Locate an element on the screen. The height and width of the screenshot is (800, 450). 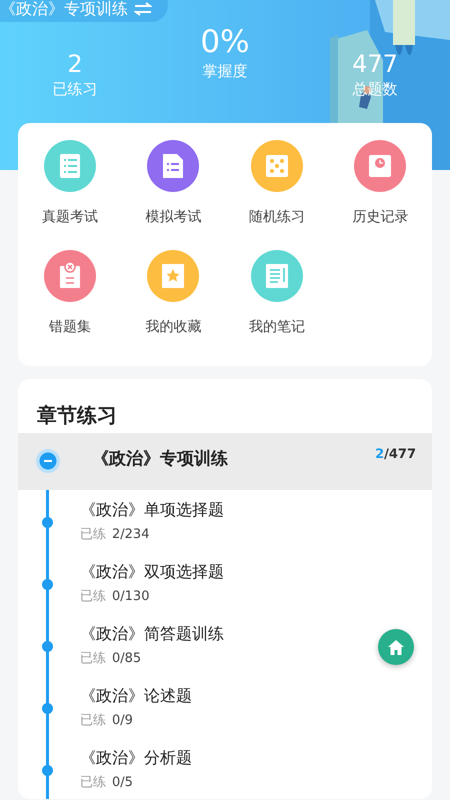
tool-button: 我的收藏 is located at coordinates (173, 293).